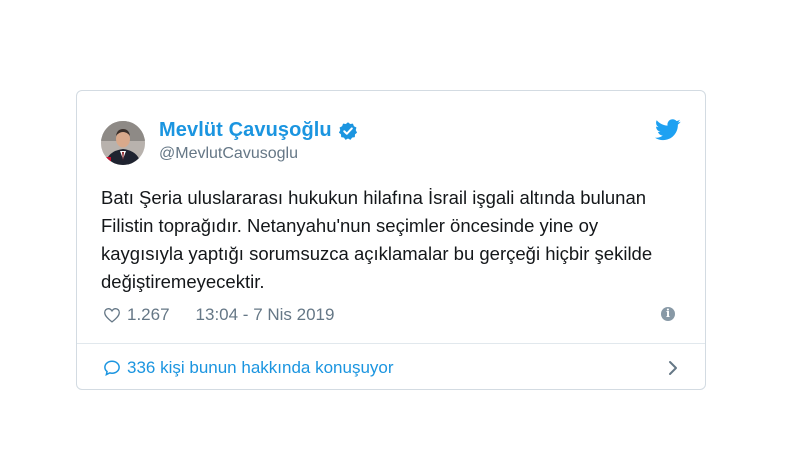 Image resolution: width=800 pixels, height=450 pixels. Describe the element at coordinates (393, 140) in the screenshot. I see `tweet-header: Mevlüt Çavuşoğlu @MevlutCavusoglu` at that location.